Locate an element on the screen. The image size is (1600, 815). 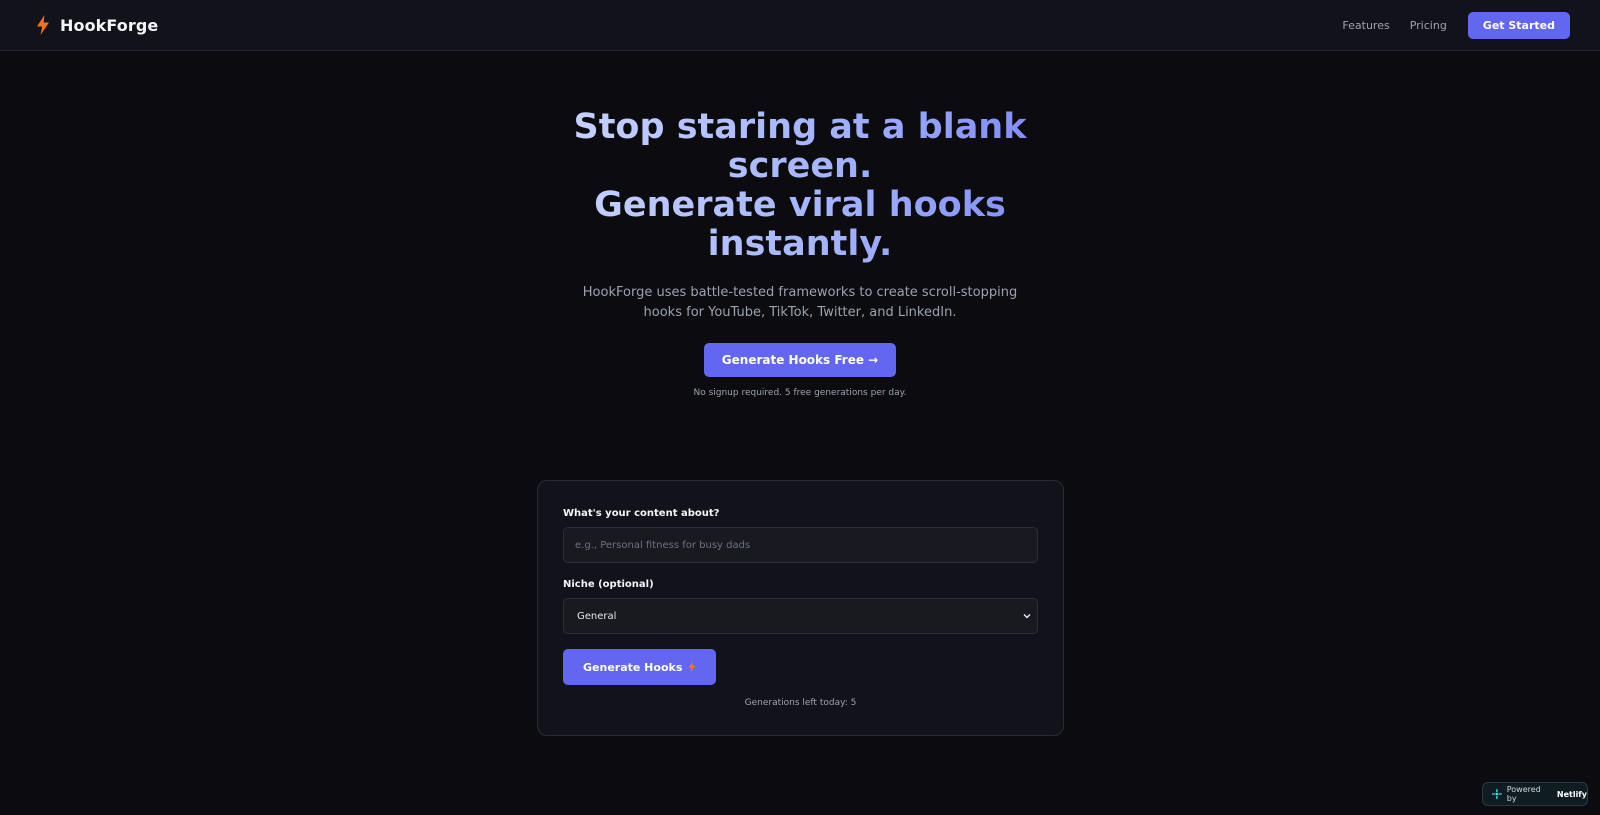
hero-title-line-3: Generate viral hooks is located at coordinates (800, 205).